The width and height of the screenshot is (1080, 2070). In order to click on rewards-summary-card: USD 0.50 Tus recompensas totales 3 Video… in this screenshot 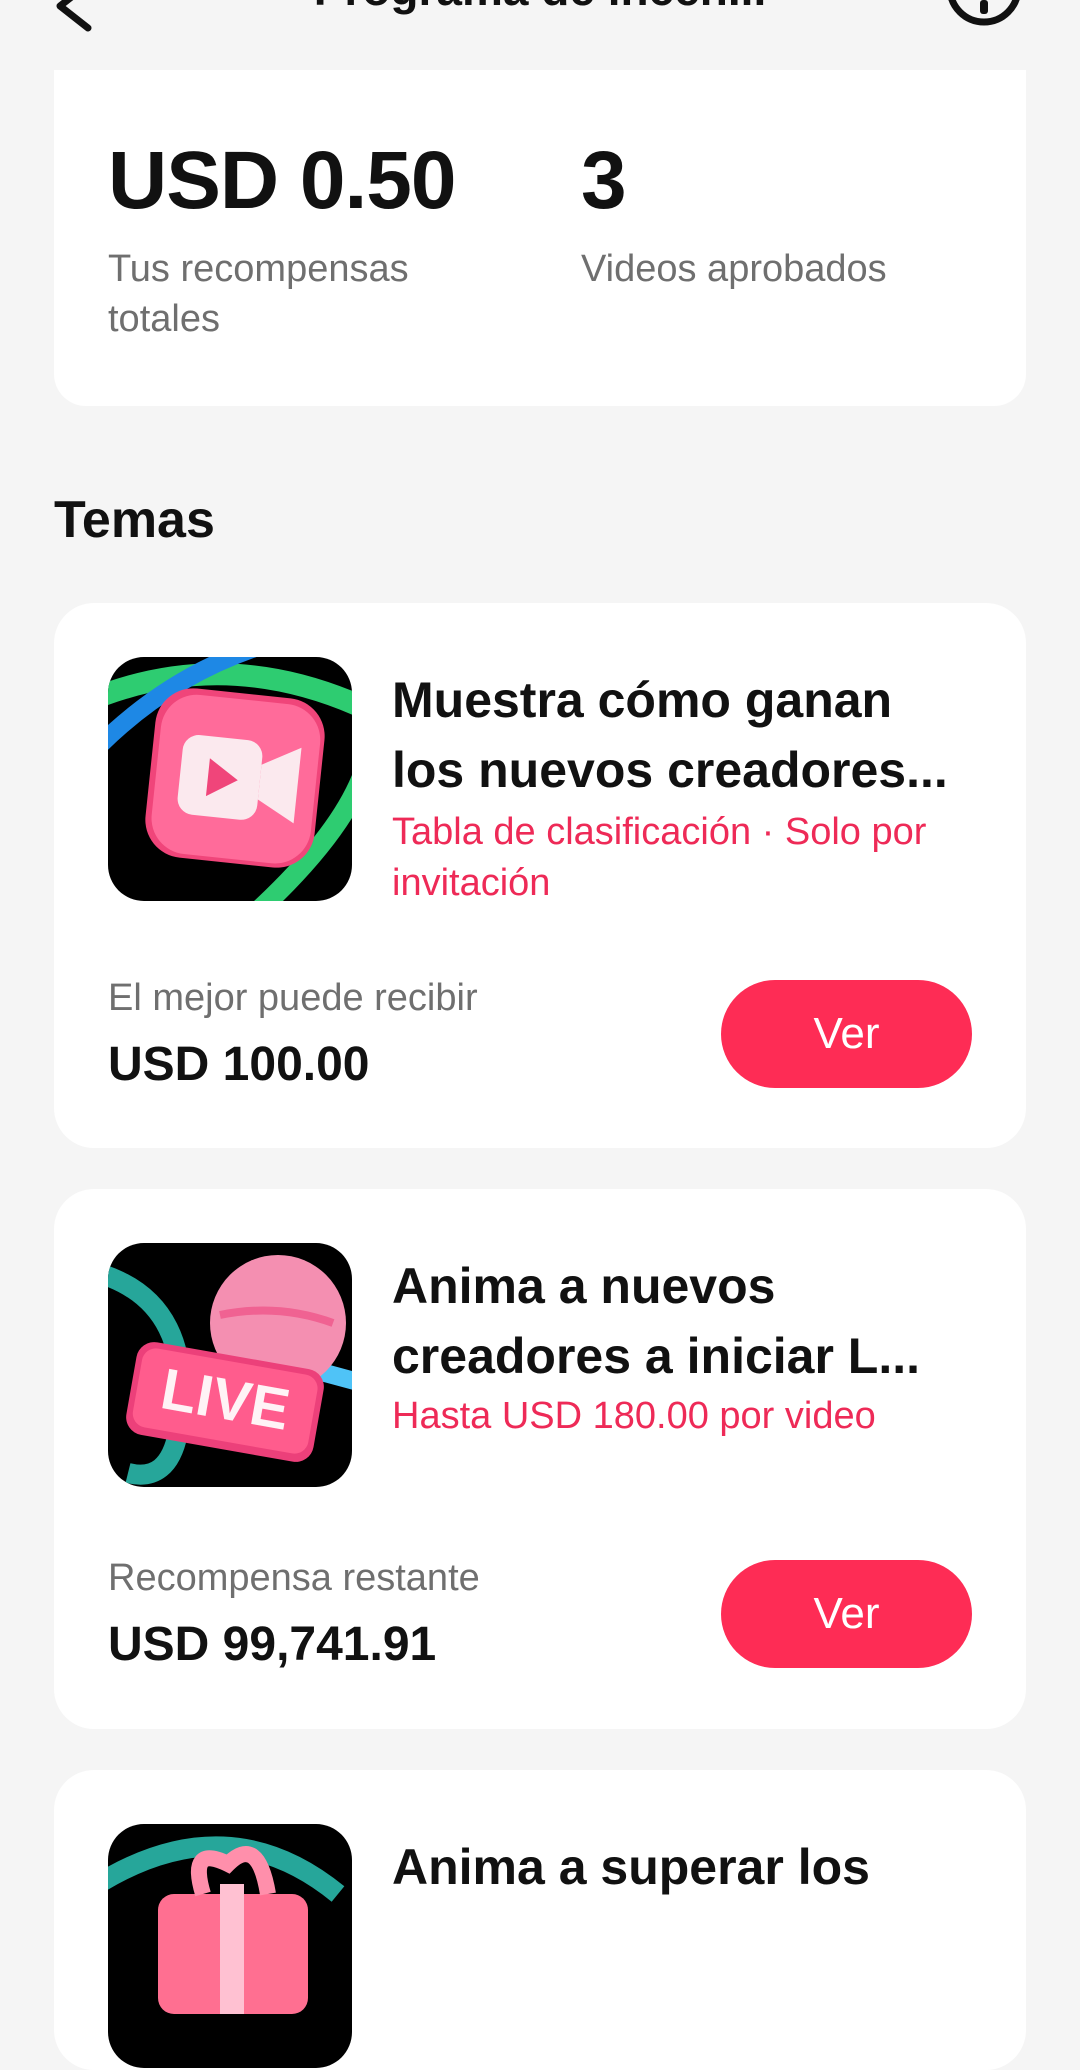, I will do `click(540, 238)`.